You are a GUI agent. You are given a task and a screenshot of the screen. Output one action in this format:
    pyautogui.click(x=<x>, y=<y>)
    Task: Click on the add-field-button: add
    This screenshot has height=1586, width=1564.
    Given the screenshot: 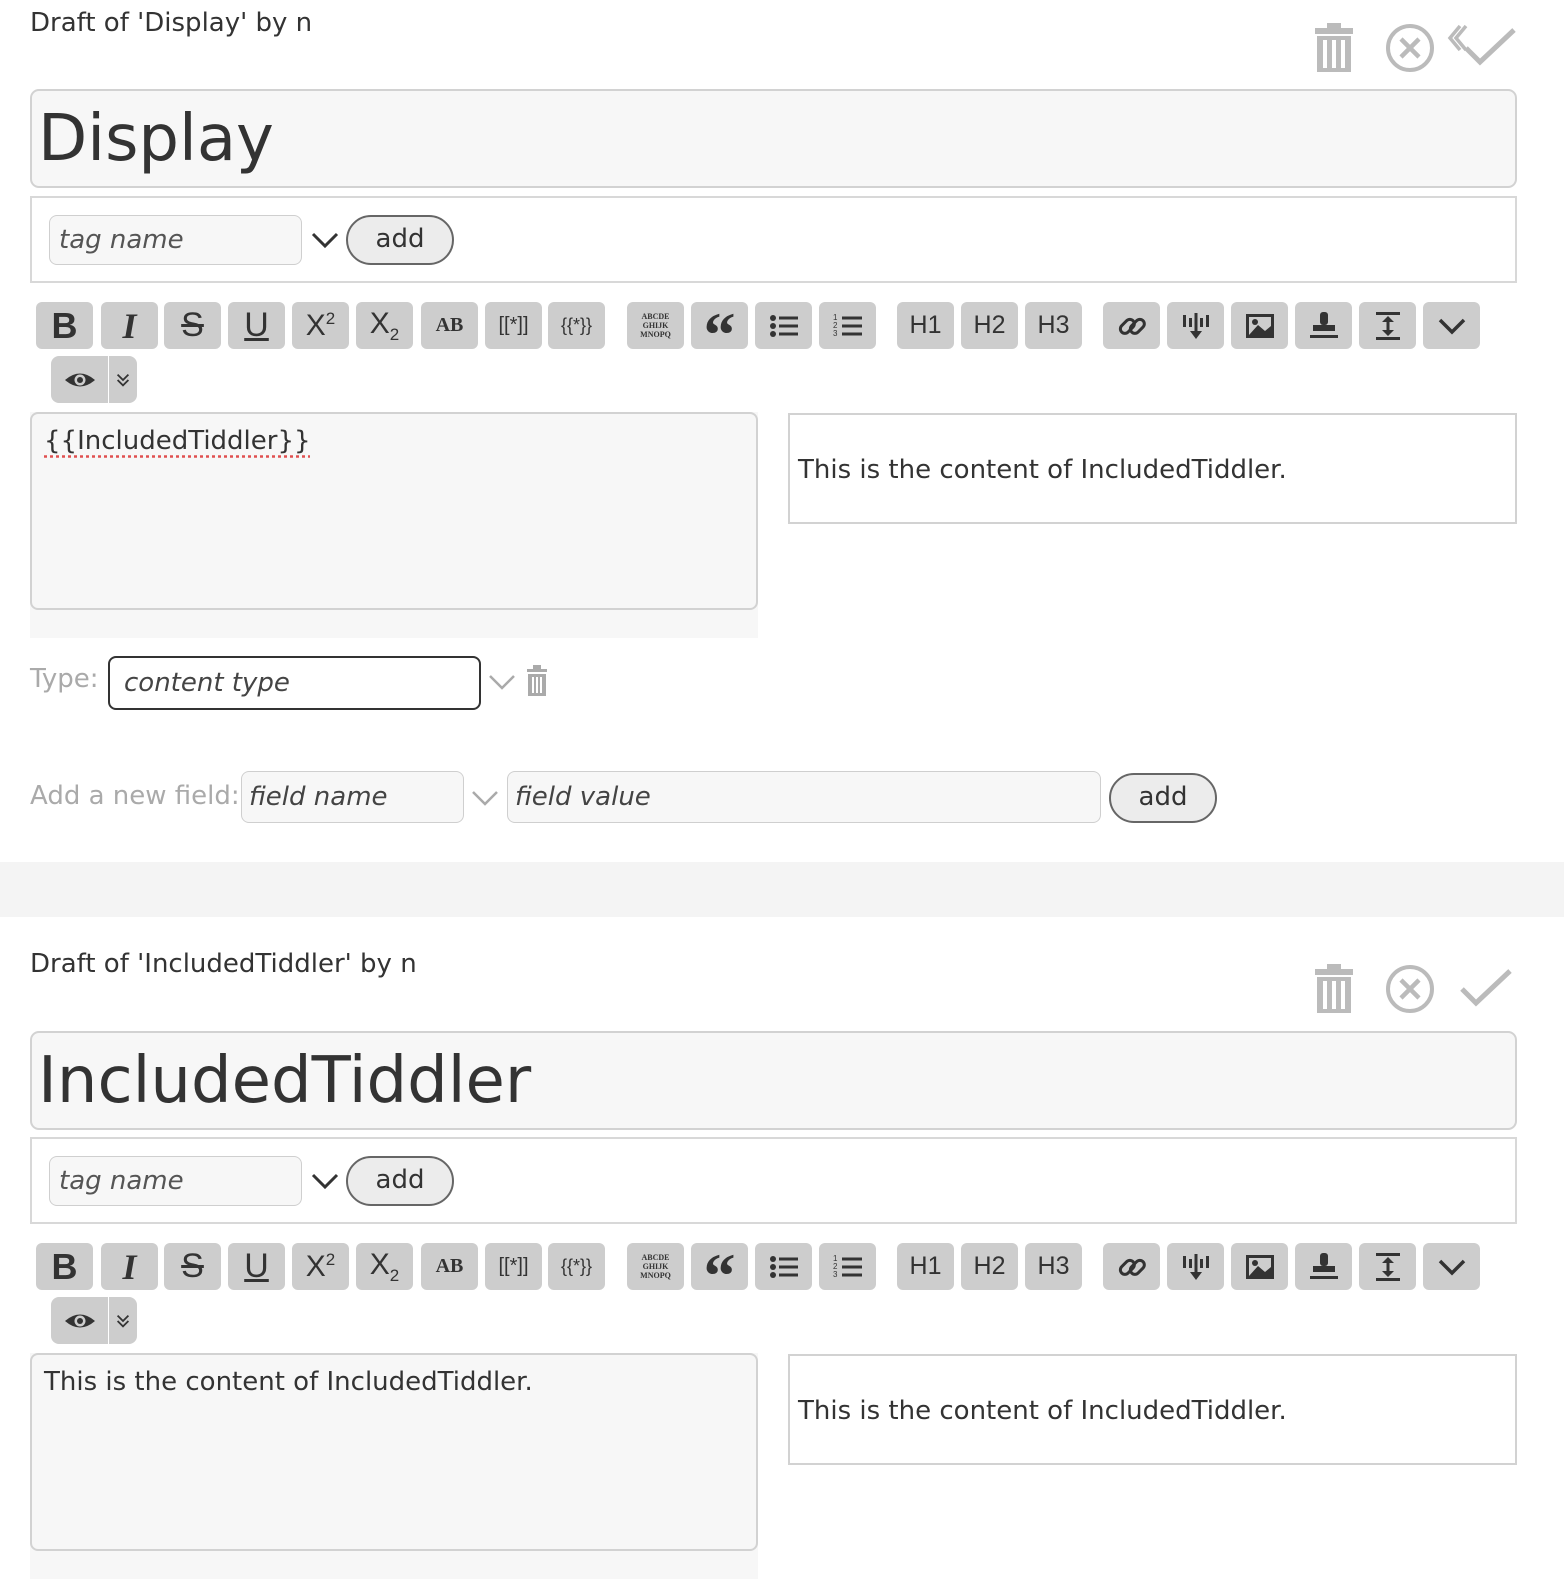 What is the action you would take?
    pyautogui.click(x=1163, y=798)
    